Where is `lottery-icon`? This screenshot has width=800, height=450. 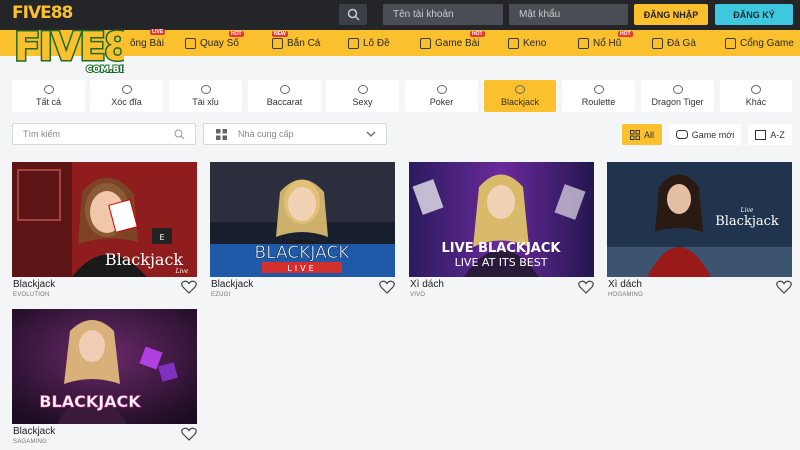
lottery-icon is located at coordinates (190, 43).